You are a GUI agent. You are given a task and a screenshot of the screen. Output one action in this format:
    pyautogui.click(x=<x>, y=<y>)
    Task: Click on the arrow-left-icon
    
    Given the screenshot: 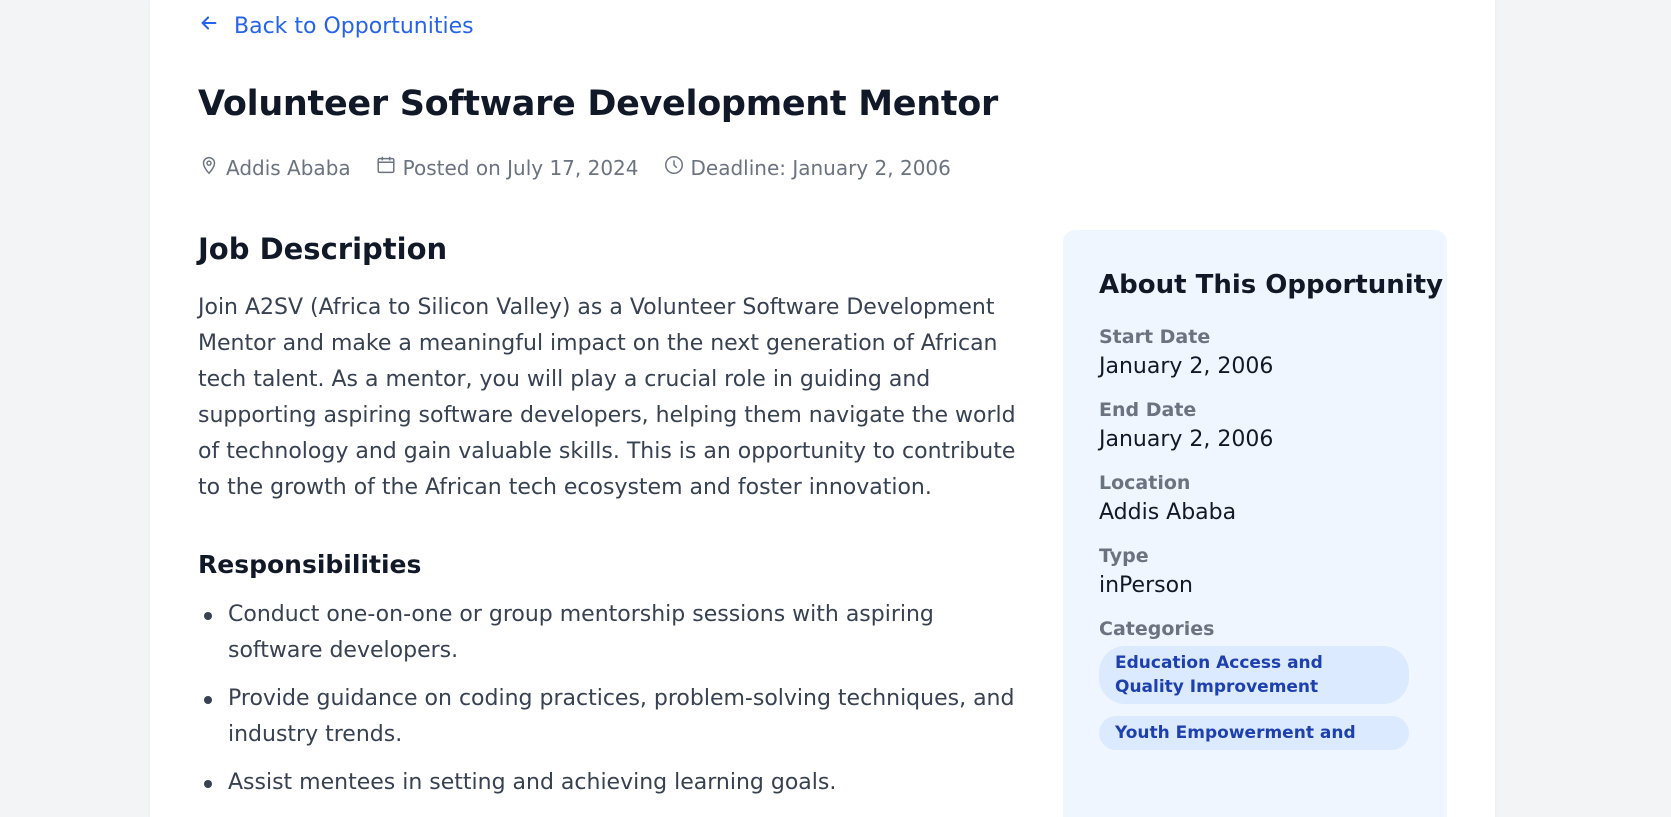 What is the action you would take?
    pyautogui.click(x=209, y=26)
    